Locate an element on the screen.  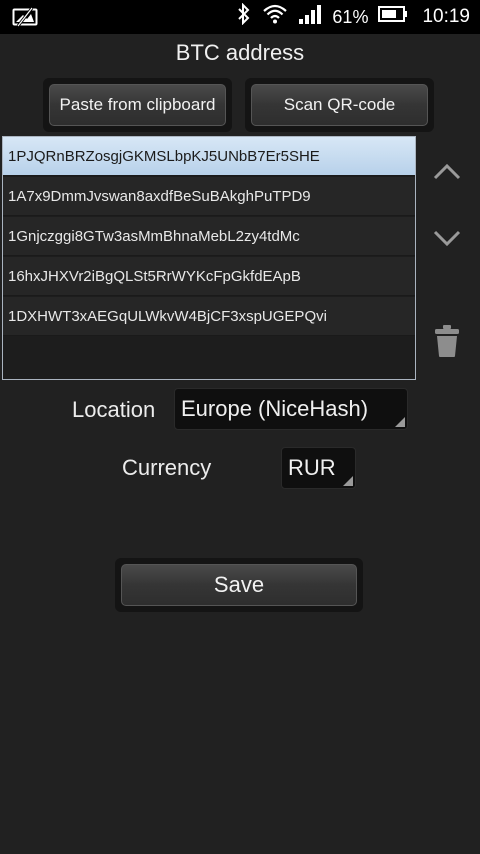
status-bar: 61% 10:19 is located at coordinates (240, 17).